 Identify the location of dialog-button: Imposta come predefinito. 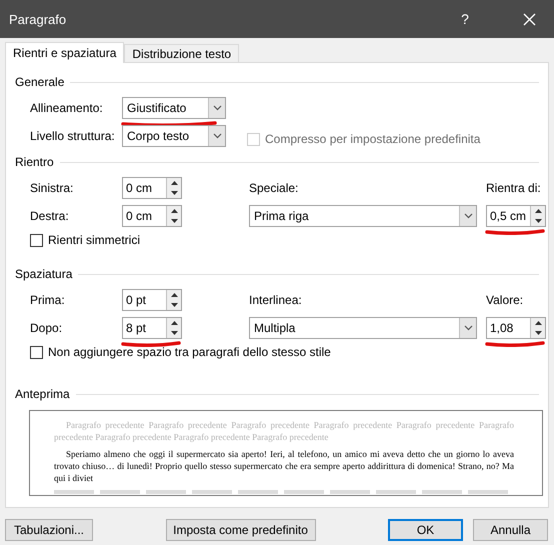
(241, 530).